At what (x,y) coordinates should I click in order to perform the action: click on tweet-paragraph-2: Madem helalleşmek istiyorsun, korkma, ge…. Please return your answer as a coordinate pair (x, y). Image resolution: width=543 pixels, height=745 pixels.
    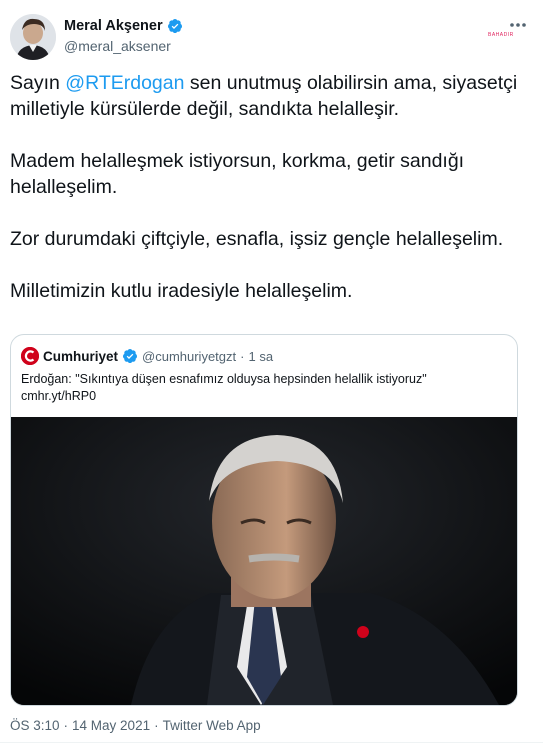
    Looking at the image, I should click on (237, 174).